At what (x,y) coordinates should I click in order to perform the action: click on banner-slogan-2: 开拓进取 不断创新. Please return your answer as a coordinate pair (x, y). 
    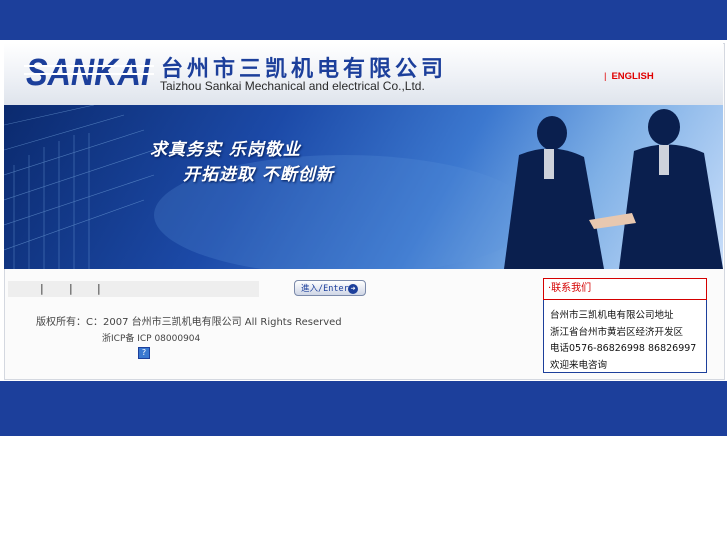
    Looking at the image, I should click on (258, 175).